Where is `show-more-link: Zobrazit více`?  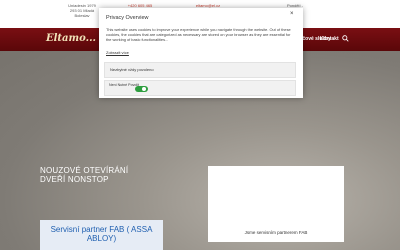 show-more-link: Zobrazit více is located at coordinates (117, 52).